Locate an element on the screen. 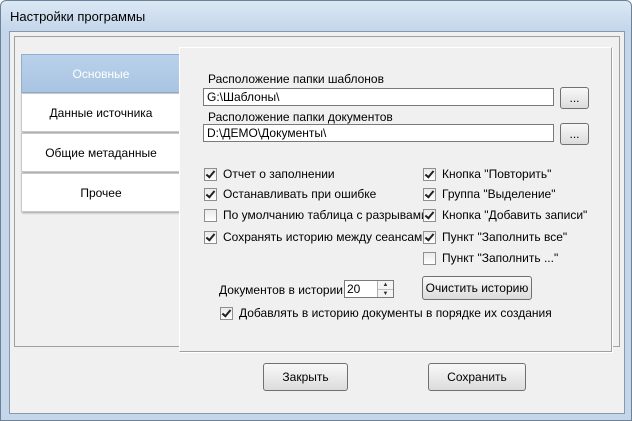  tab-other-label: Прочее is located at coordinates (101, 192).